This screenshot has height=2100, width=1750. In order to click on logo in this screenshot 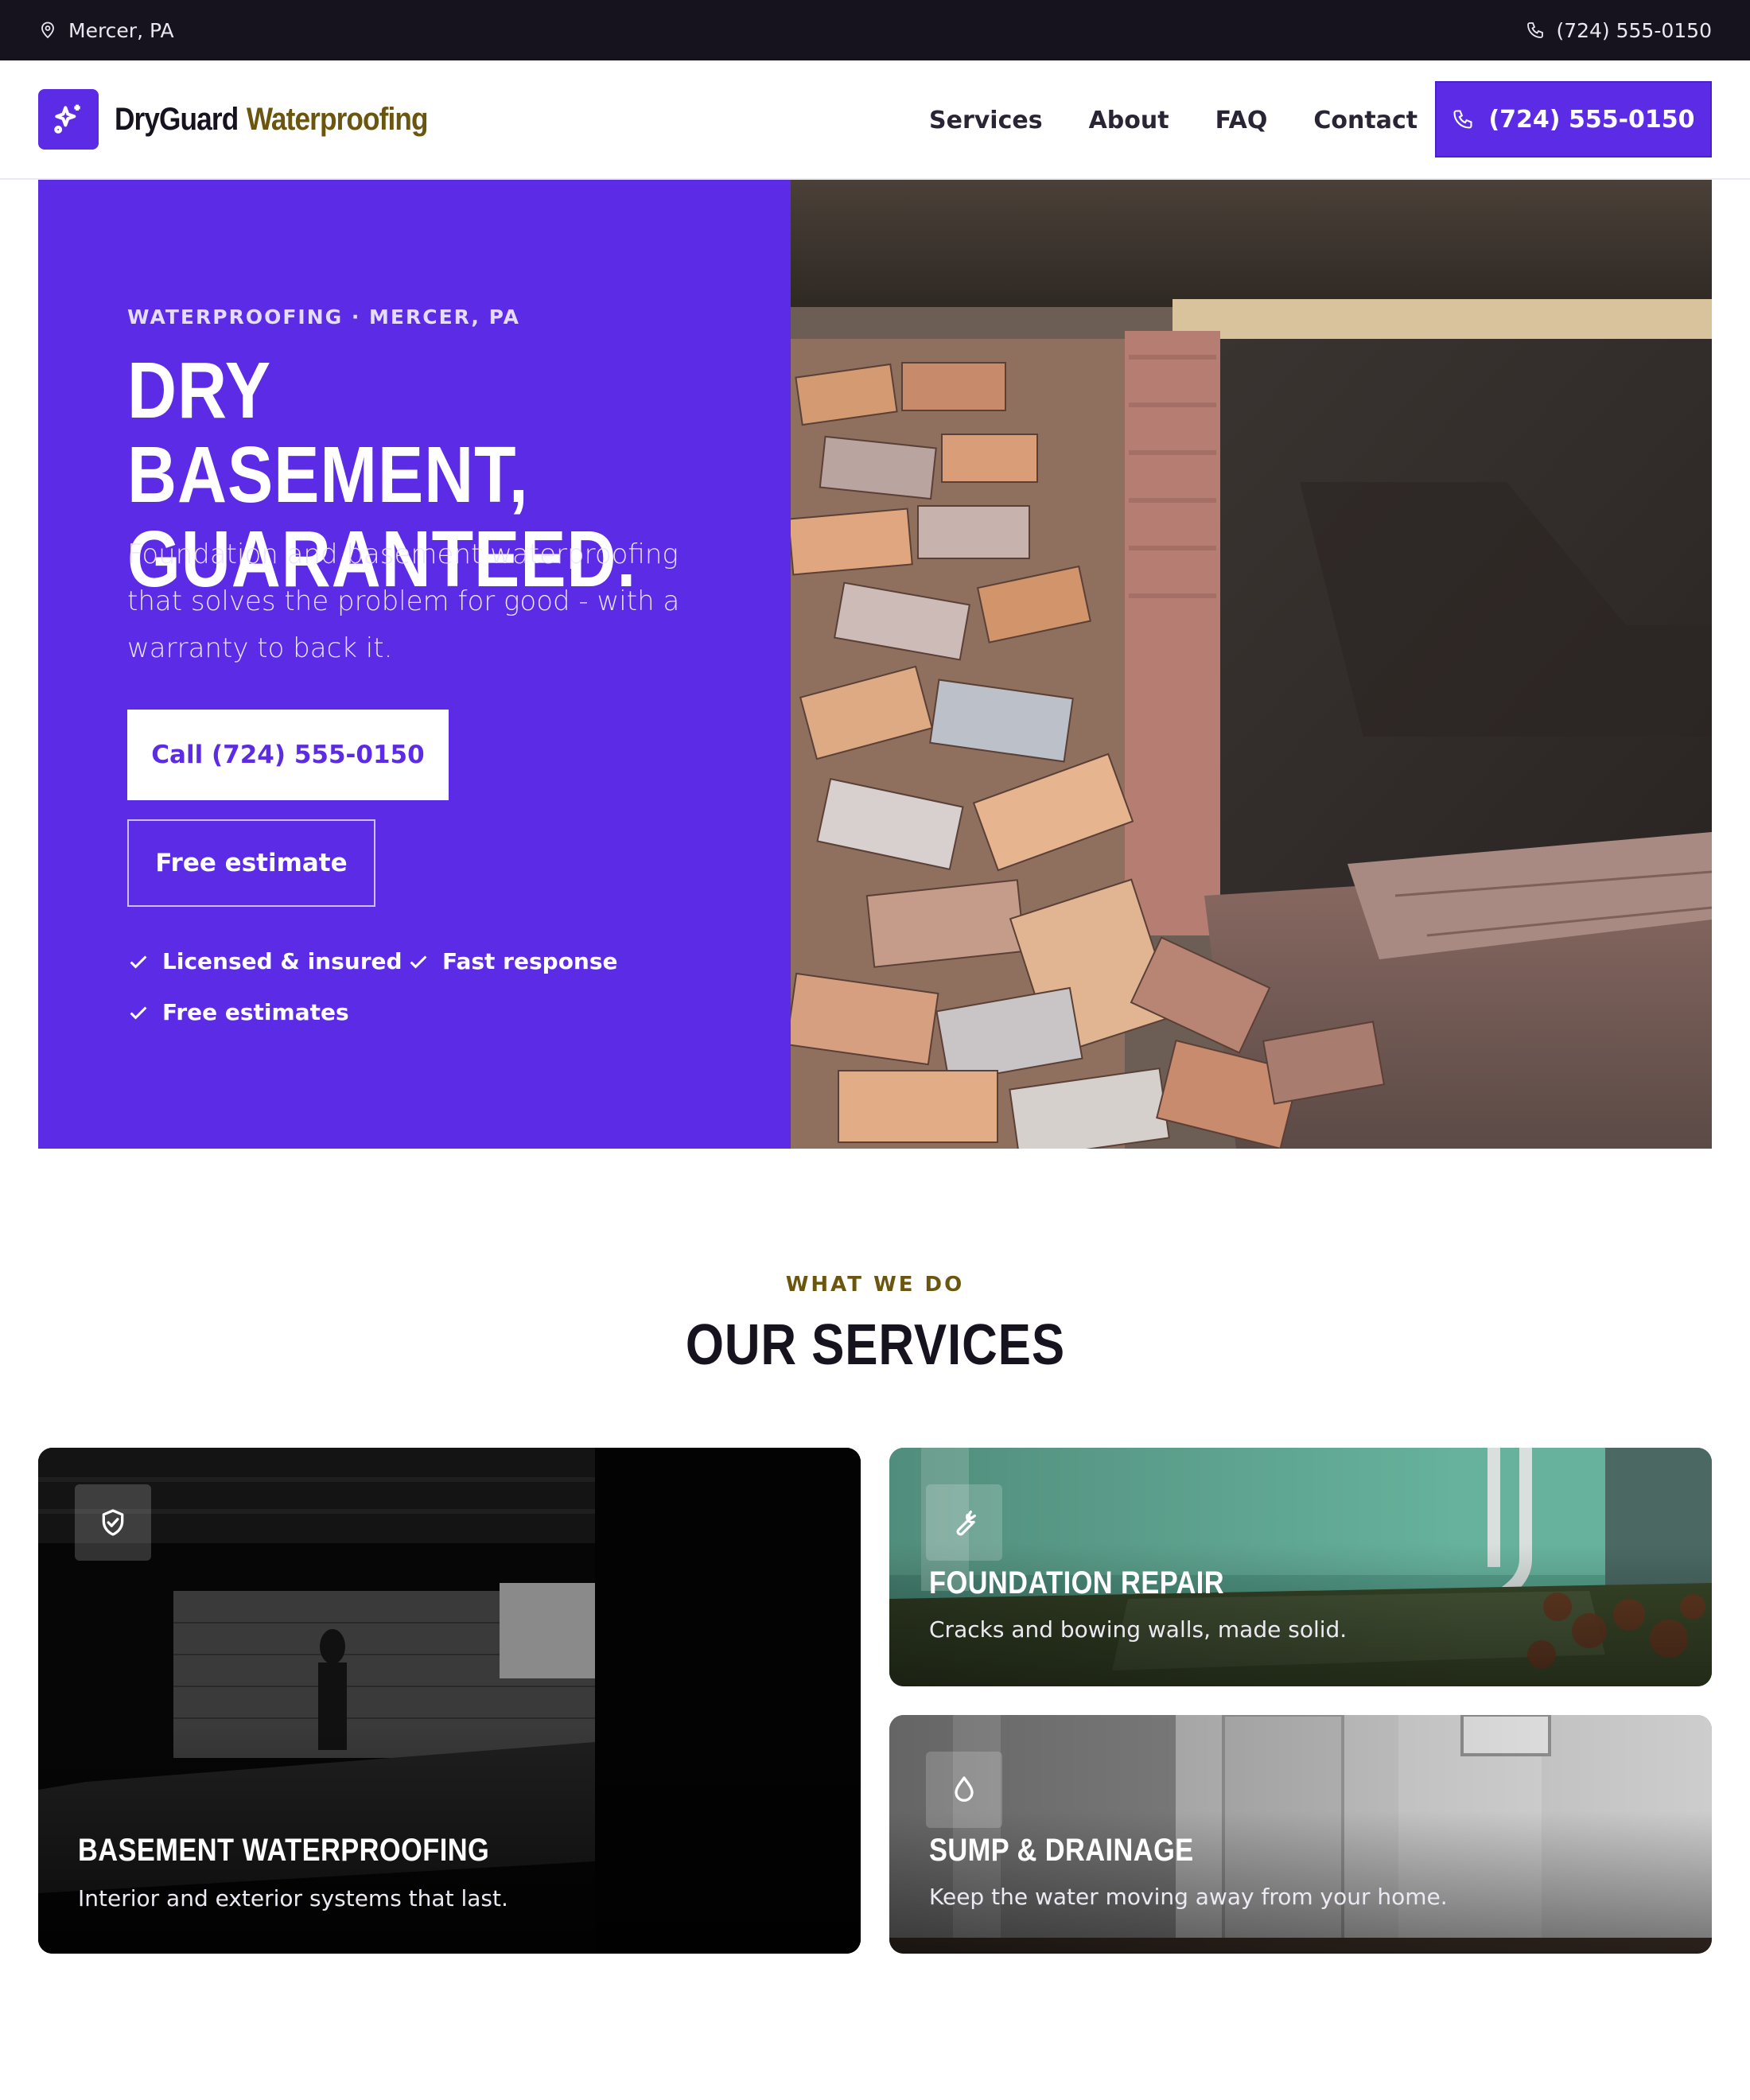, I will do `click(68, 119)`.